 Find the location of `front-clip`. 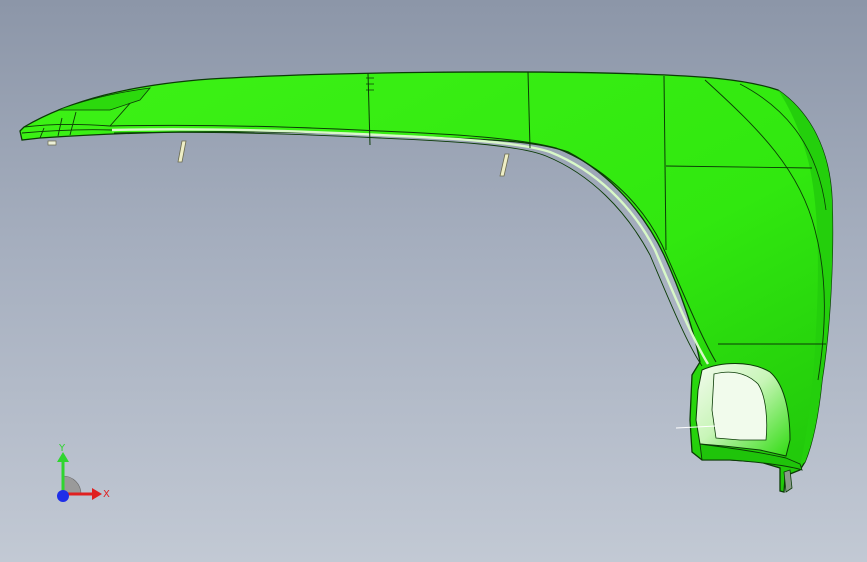

front-clip is located at coordinates (52, 143).